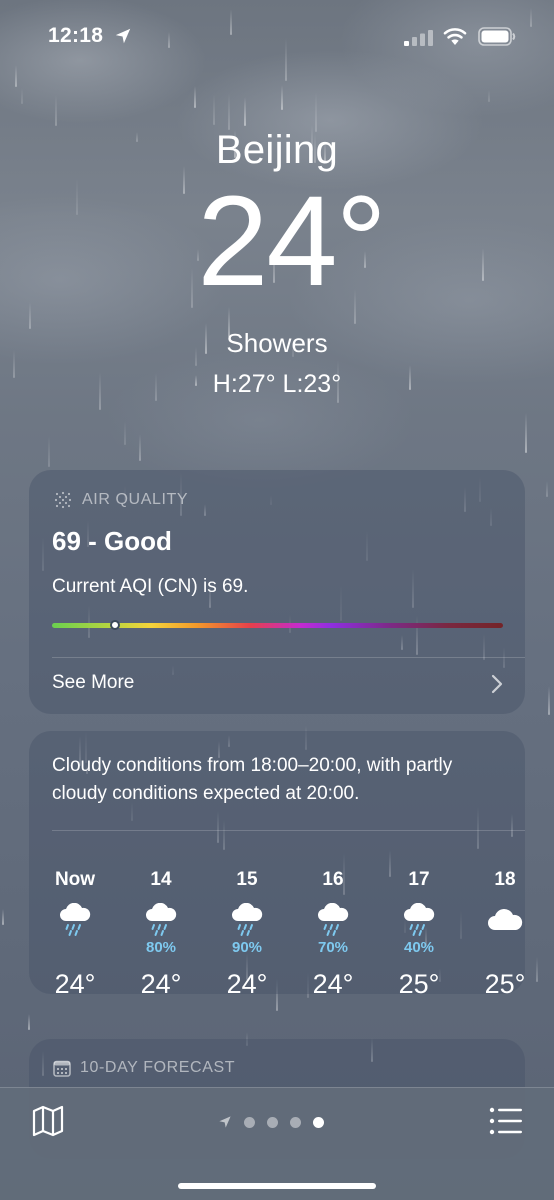 This screenshot has height=1200, width=554. Describe the element at coordinates (497, 934) in the screenshot. I see `hourly-item: 18 25°` at that location.